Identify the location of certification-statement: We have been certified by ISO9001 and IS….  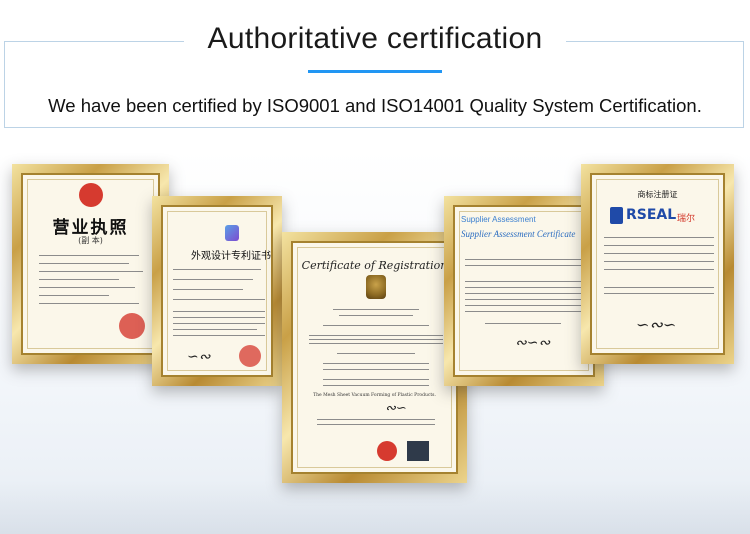
(375, 105).